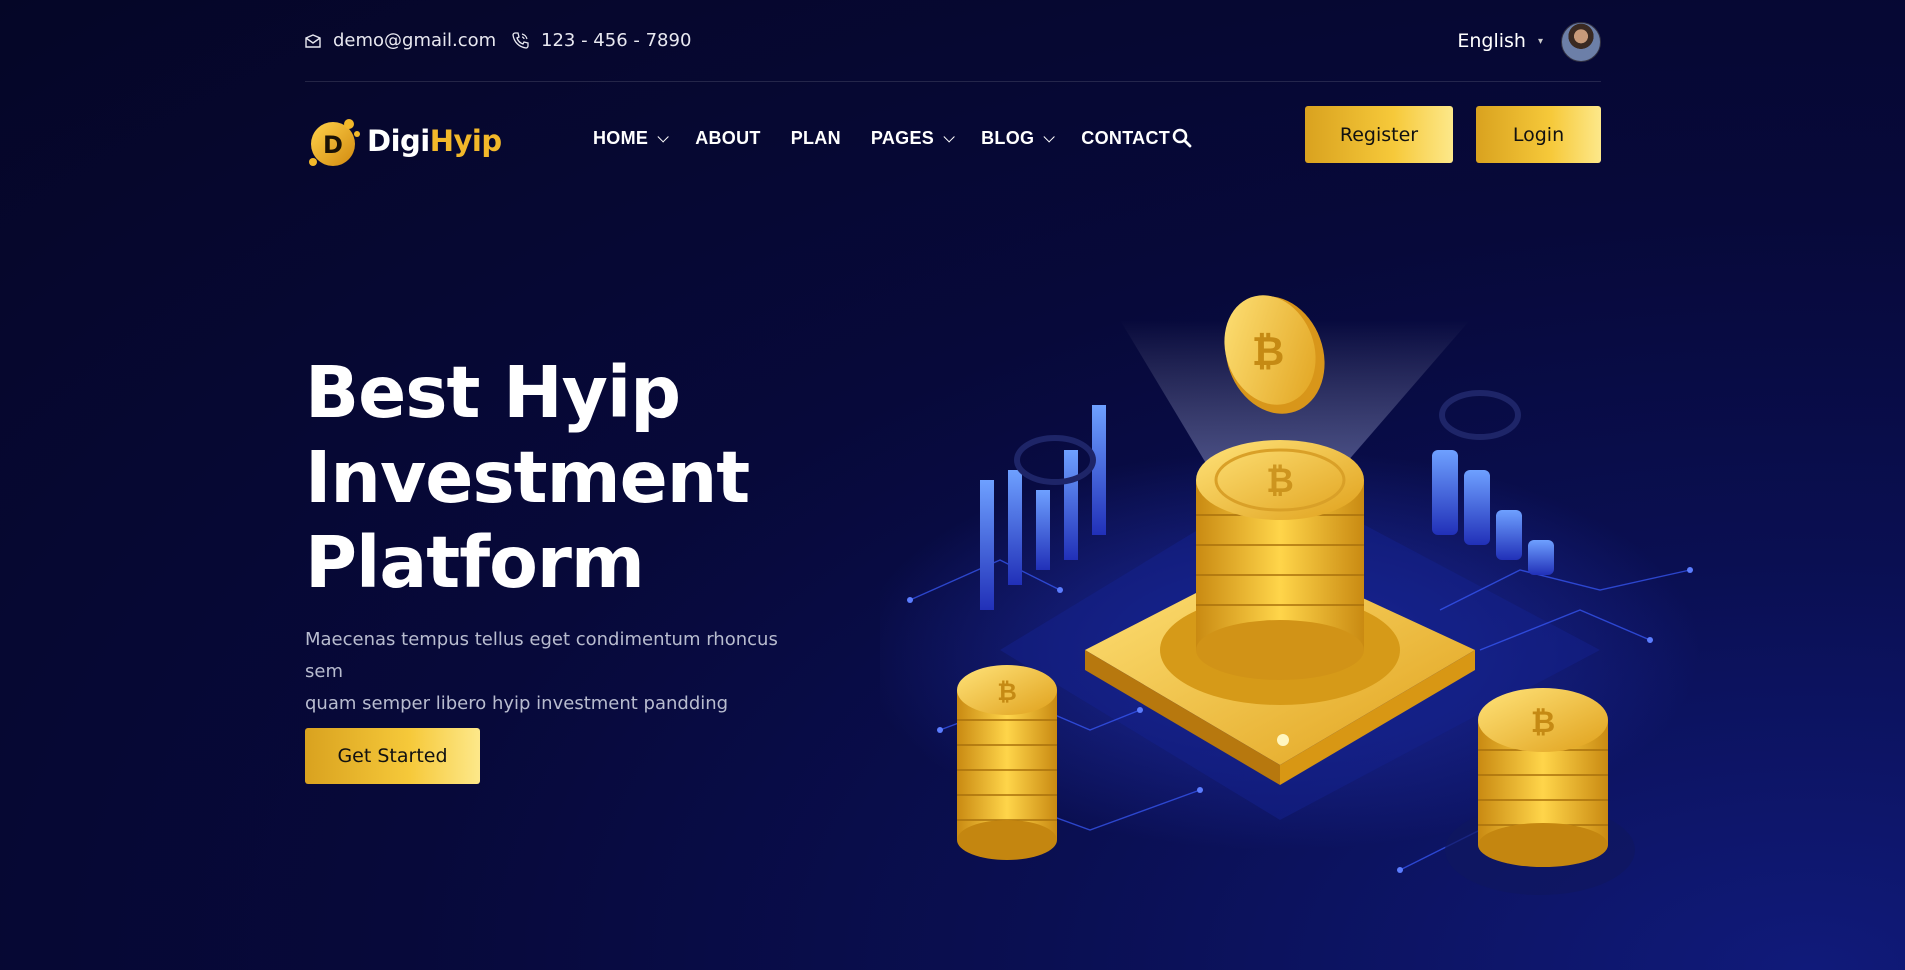 This screenshot has height=970, width=1905. I want to click on register-button: Register, so click(1379, 134).